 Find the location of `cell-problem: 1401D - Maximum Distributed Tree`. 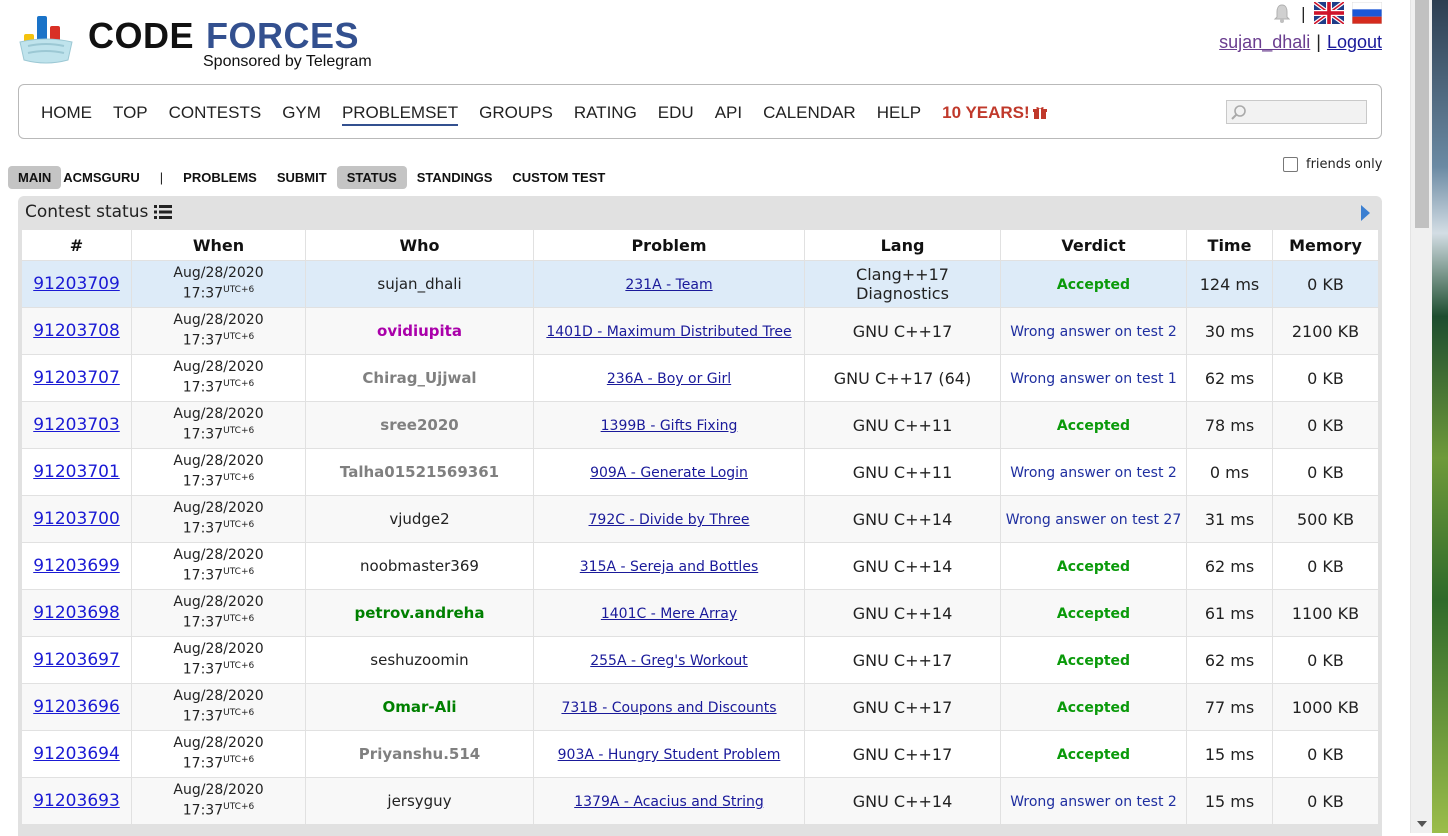

cell-problem: 1401D - Maximum Distributed Tree is located at coordinates (669, 331).